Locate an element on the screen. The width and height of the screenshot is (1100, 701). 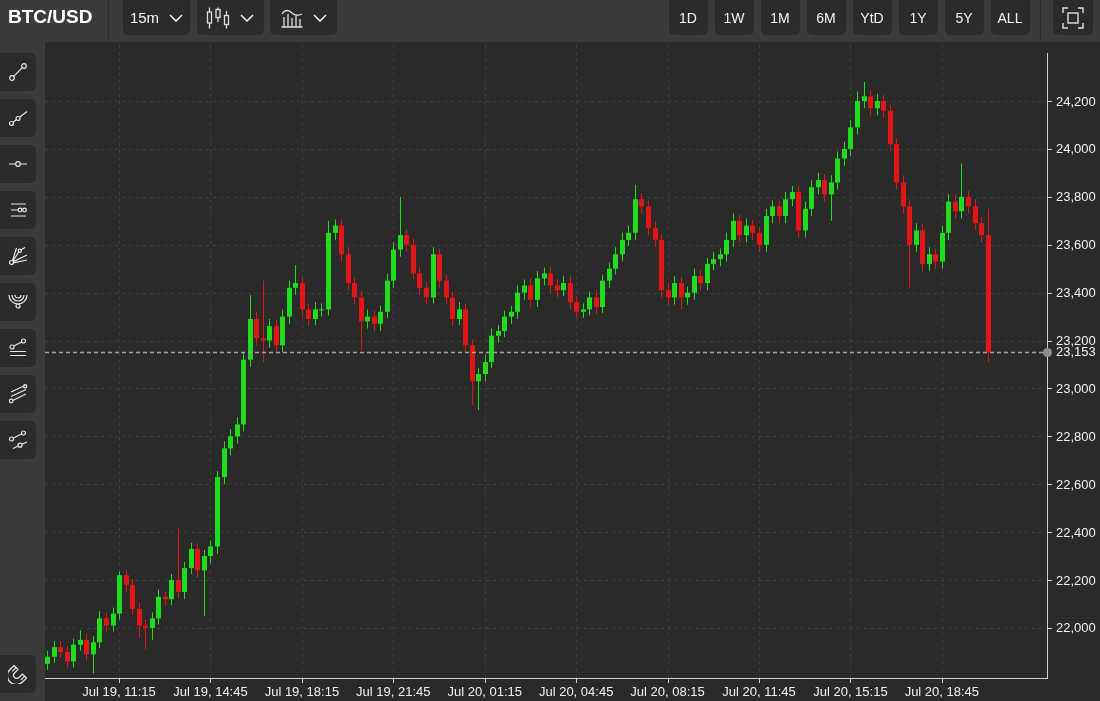
price-label: 23,000 is located at coordinates (1076, 388).